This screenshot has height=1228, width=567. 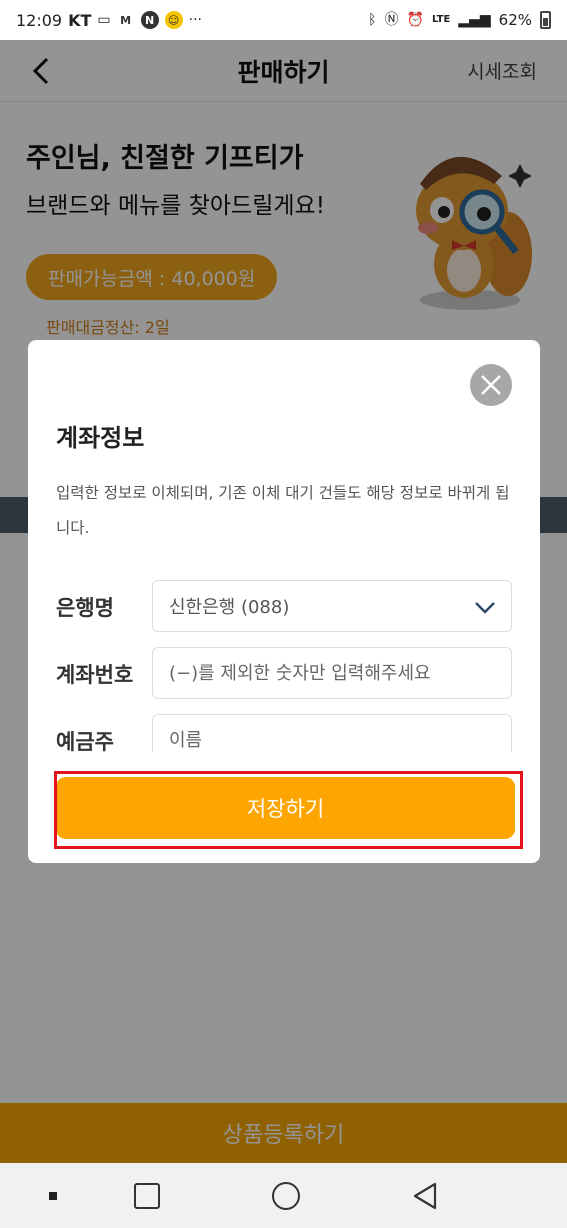 I want to click on holder-field-wrap, so click(x=332, y=733).